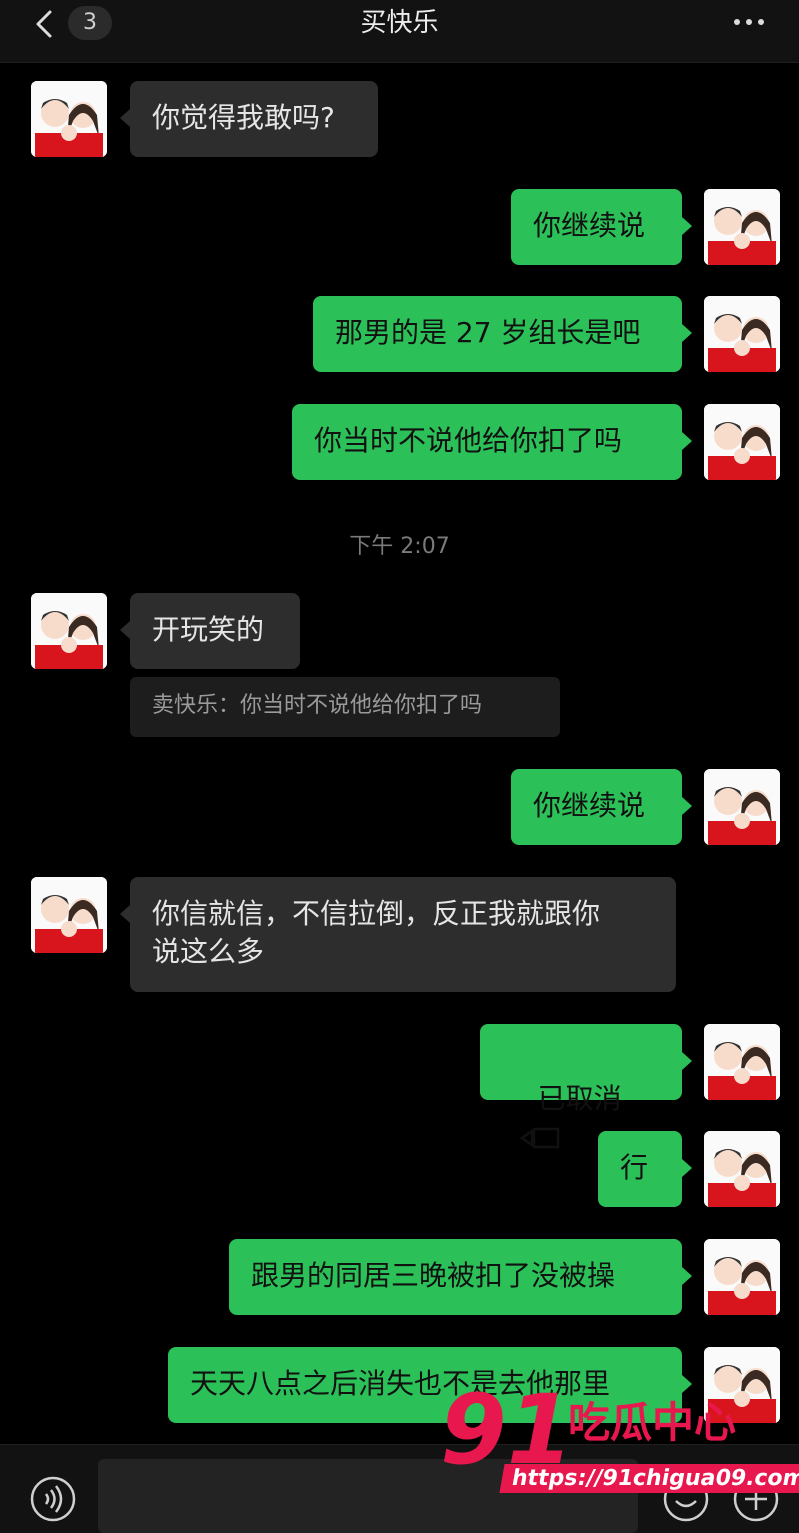  I want to click on call-status-label: 已取消, so click(579, 1098).